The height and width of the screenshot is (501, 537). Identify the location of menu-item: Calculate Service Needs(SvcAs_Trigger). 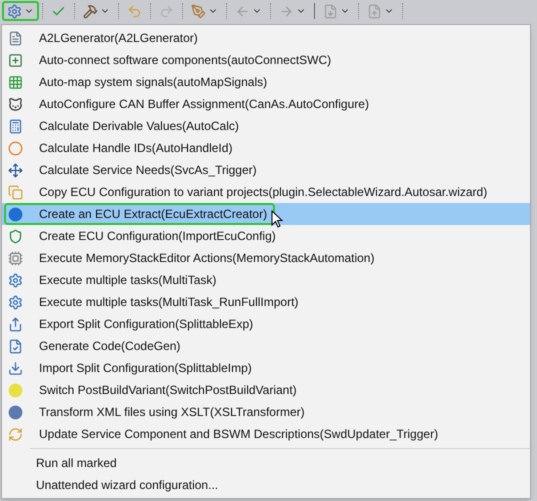
(266, 170).